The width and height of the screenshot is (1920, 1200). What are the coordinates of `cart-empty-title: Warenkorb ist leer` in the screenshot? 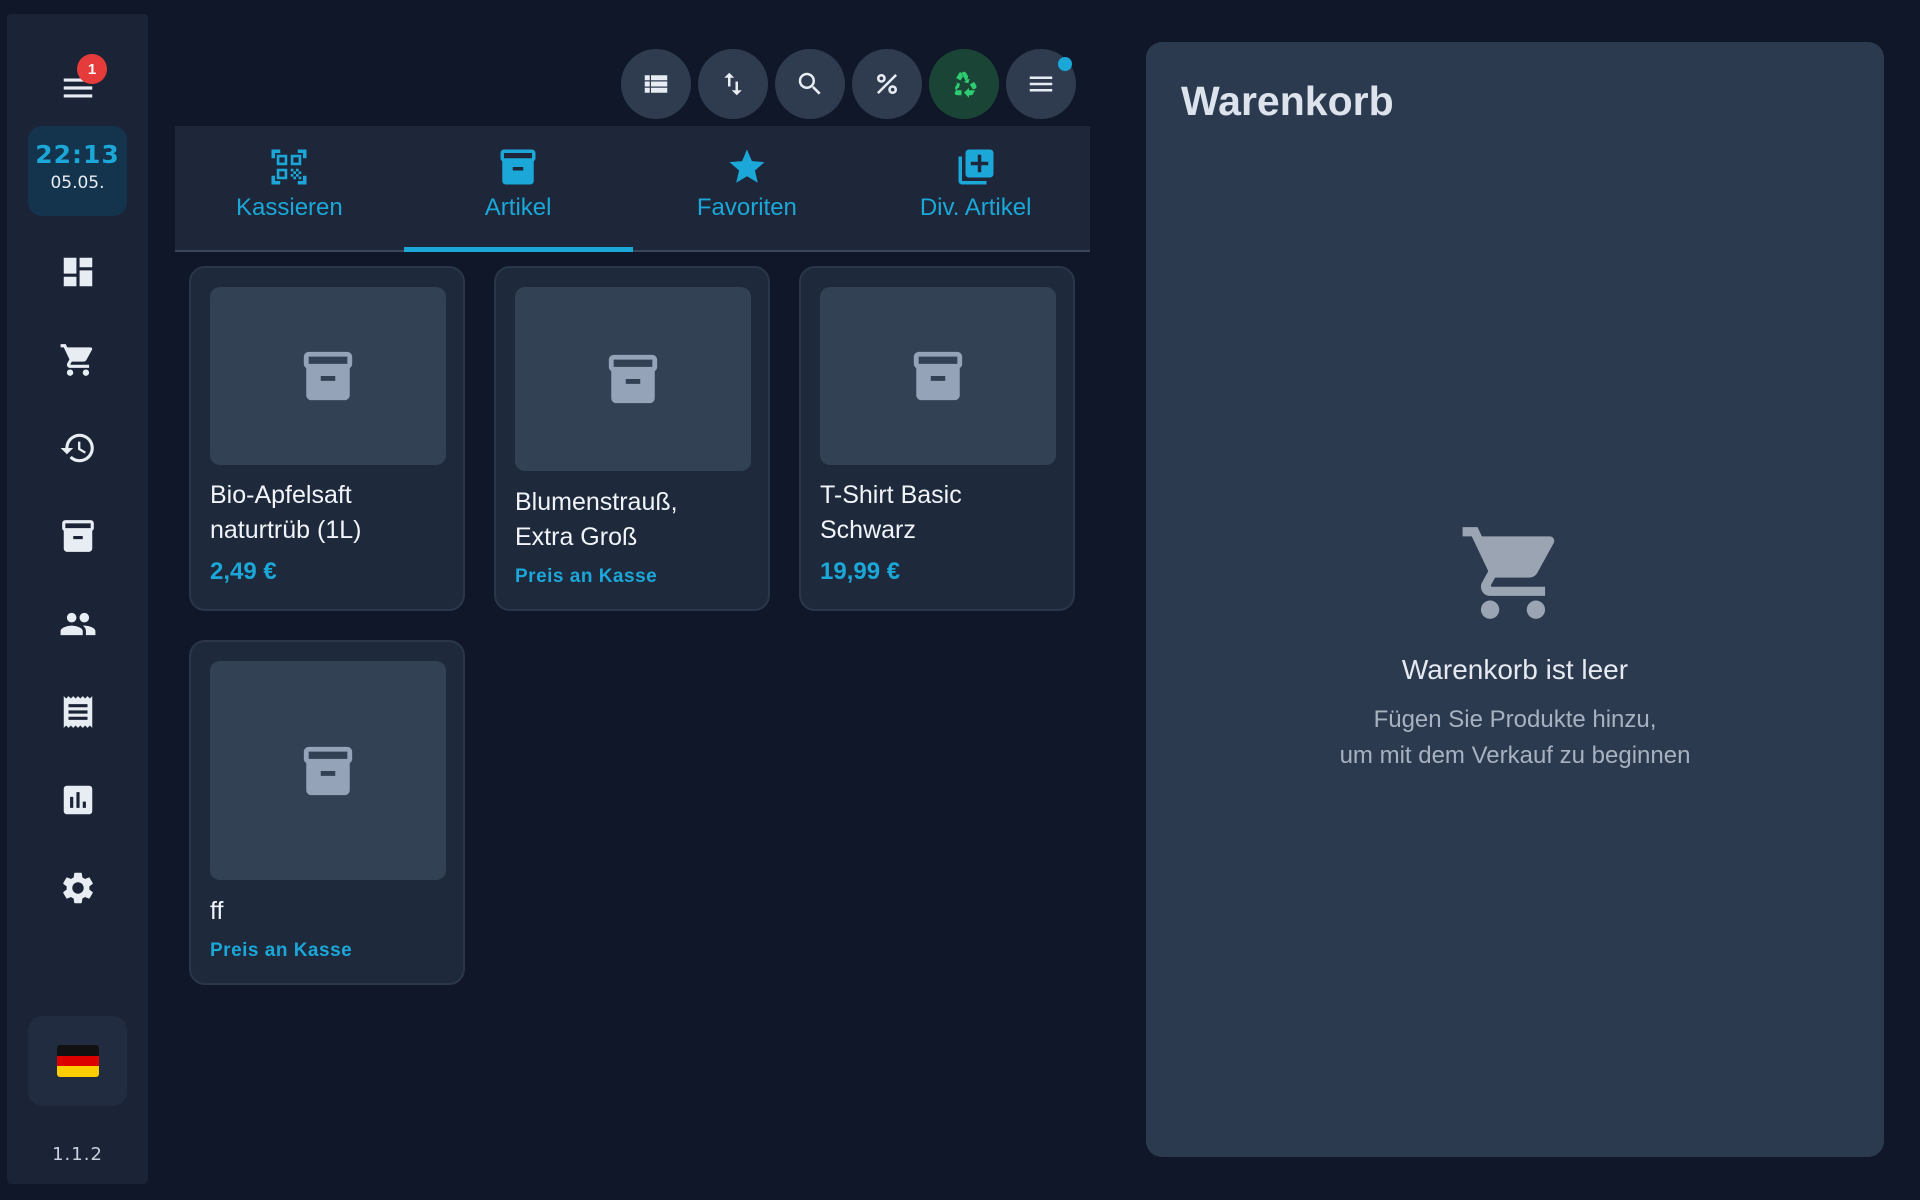 It's located at (1515, 669).